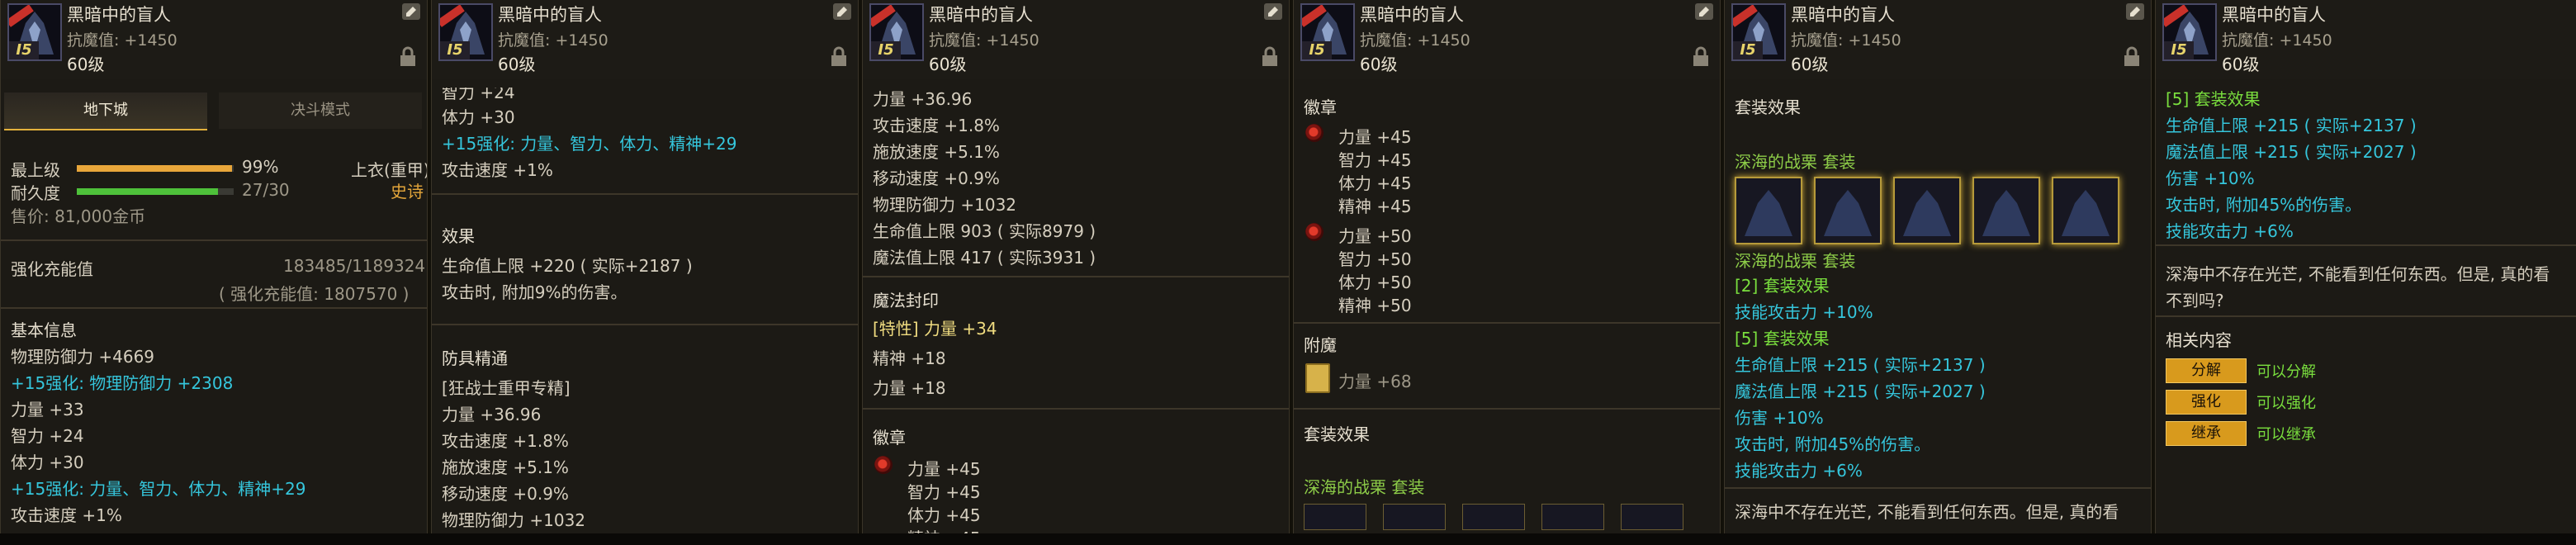 The image size is (2576, 545). Describe the element at coordinates (105, 111) in the screenshot. I see `tab-dungeon: 地下城` at that location.